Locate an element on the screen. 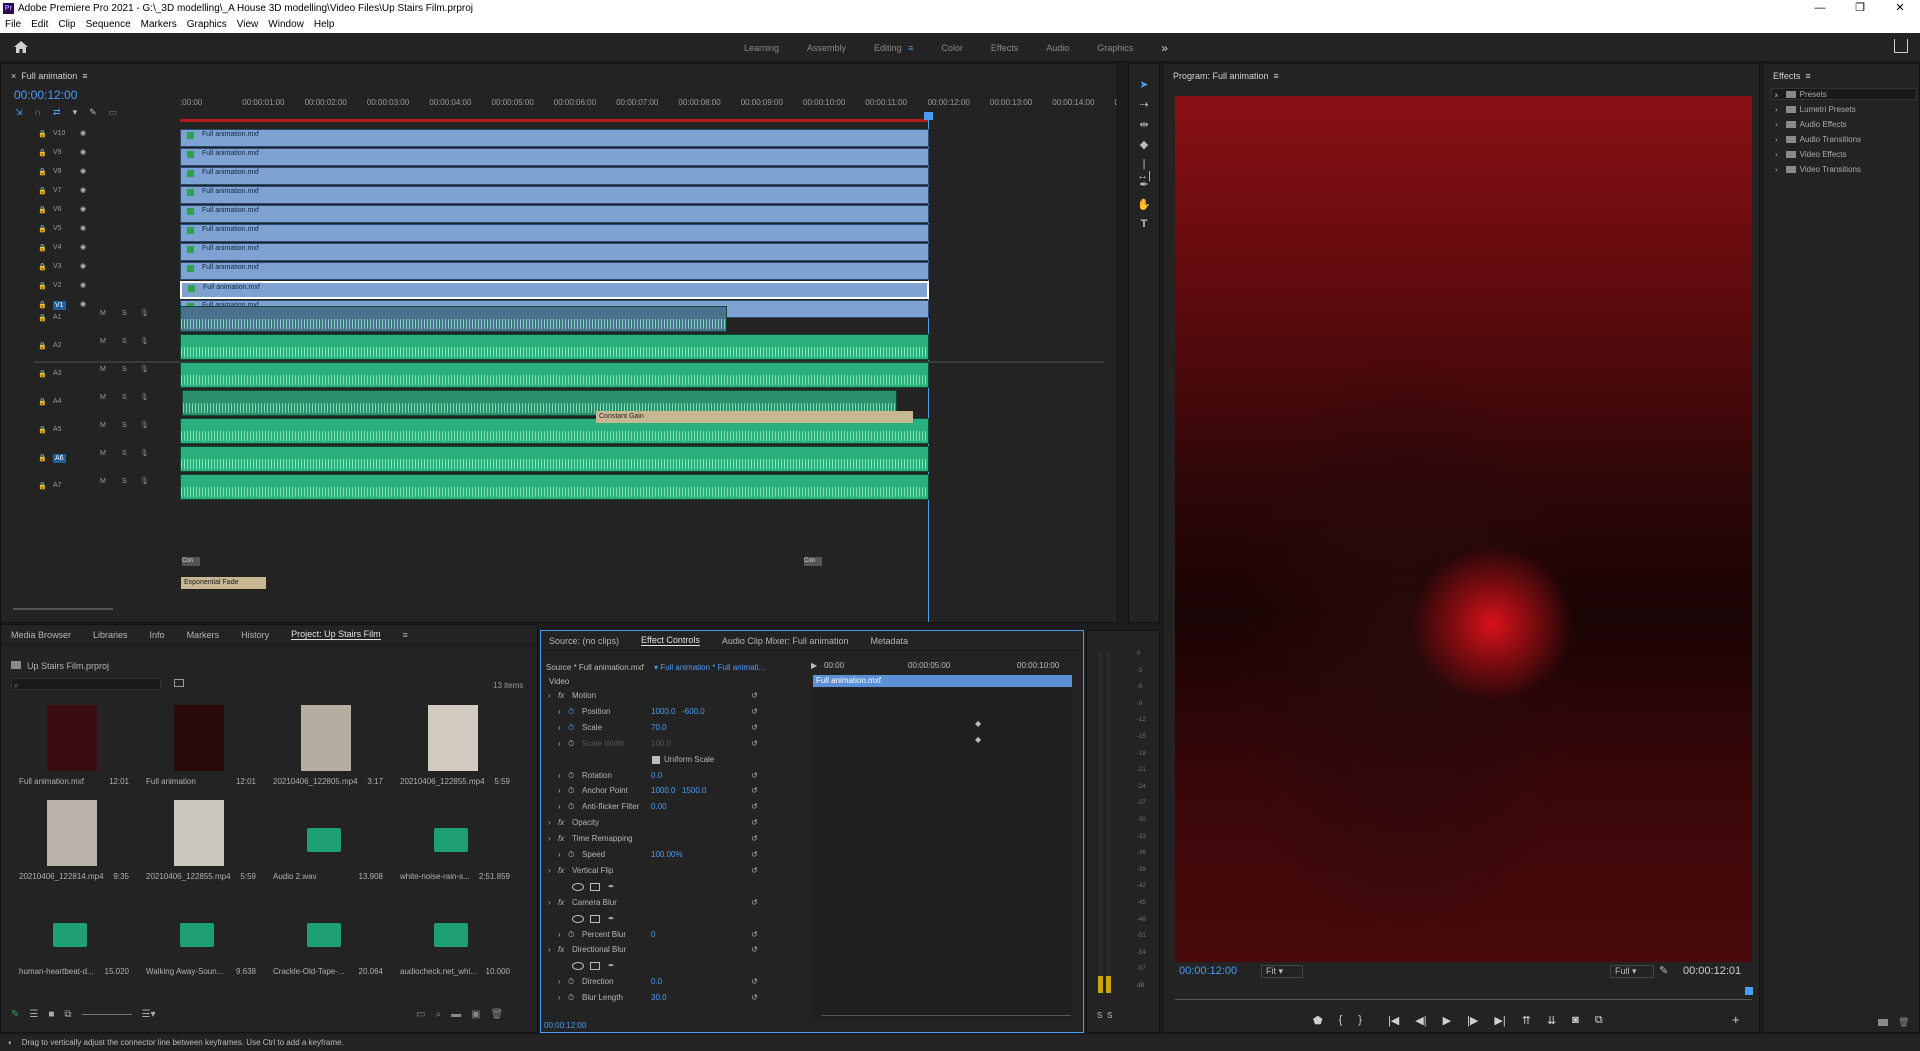  ec-ruler: 00:00 00:00:05:00 00:00:10:00 is located at coordinates (951, 667).